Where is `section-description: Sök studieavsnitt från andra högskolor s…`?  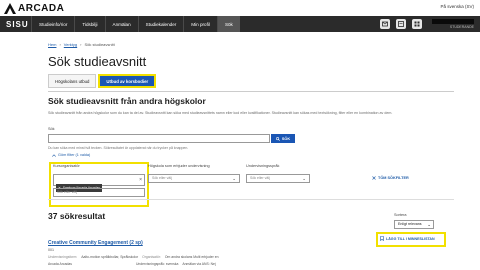
section-description: Sök studieavsnitt från andra högskolor s… is located at coordinates (220, 113).